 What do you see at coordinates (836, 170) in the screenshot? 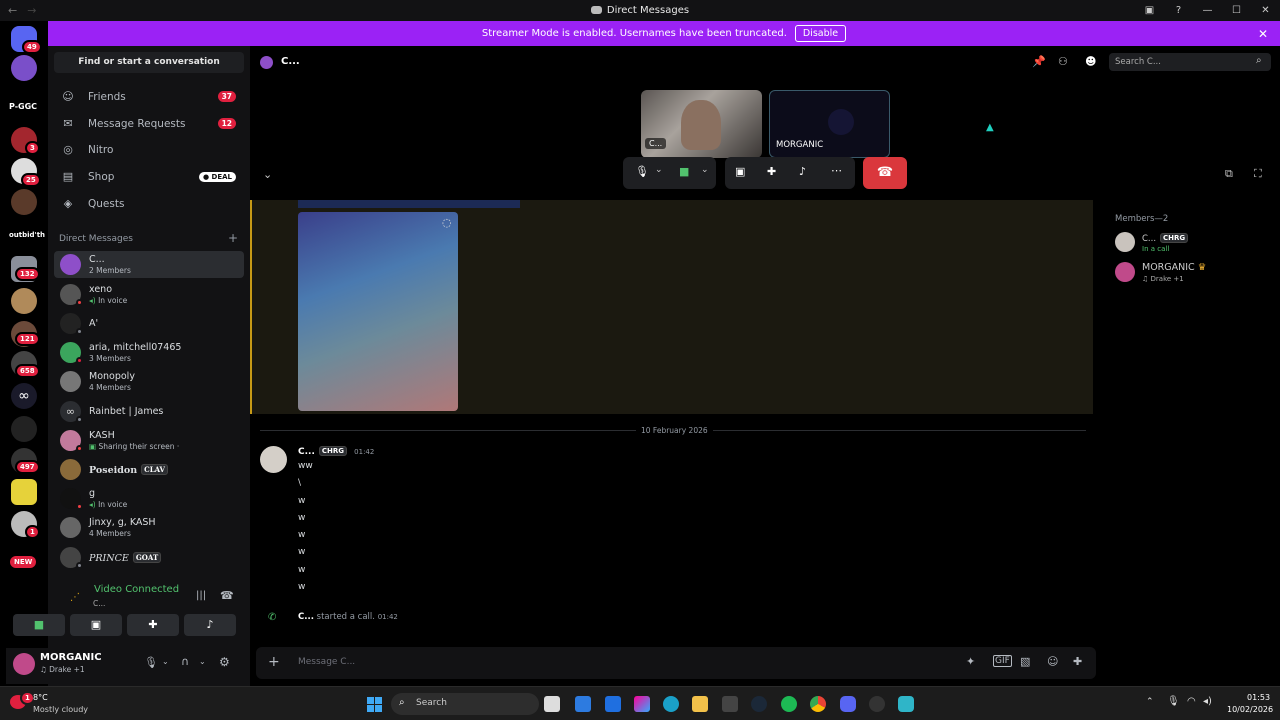
I see `more-options-icon: ⋯` at bounding box center [836, 170].